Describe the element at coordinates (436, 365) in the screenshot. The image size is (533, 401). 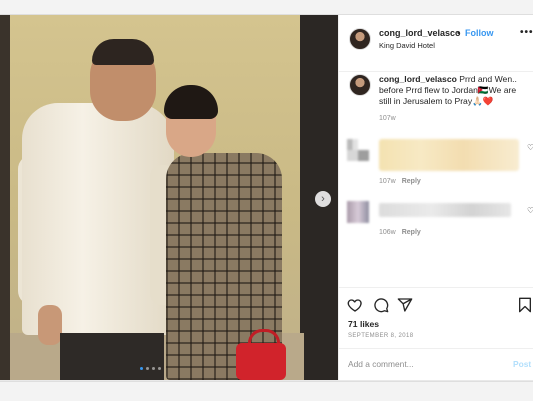
I see `add-comment-row: Add a comment... Post` at that location.